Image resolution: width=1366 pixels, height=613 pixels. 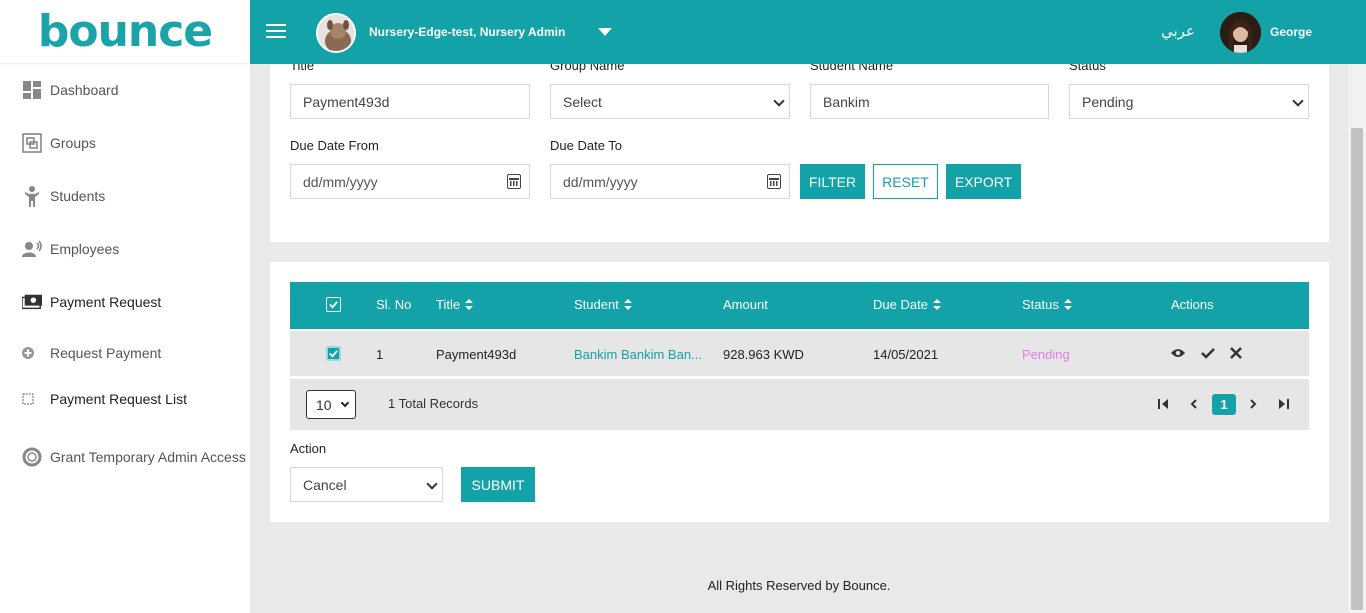 What do you see at coordinates (84, 90) in the screenshot?
I see `sidebar-item-label: Dashboard` at bounding box center [84, 90].